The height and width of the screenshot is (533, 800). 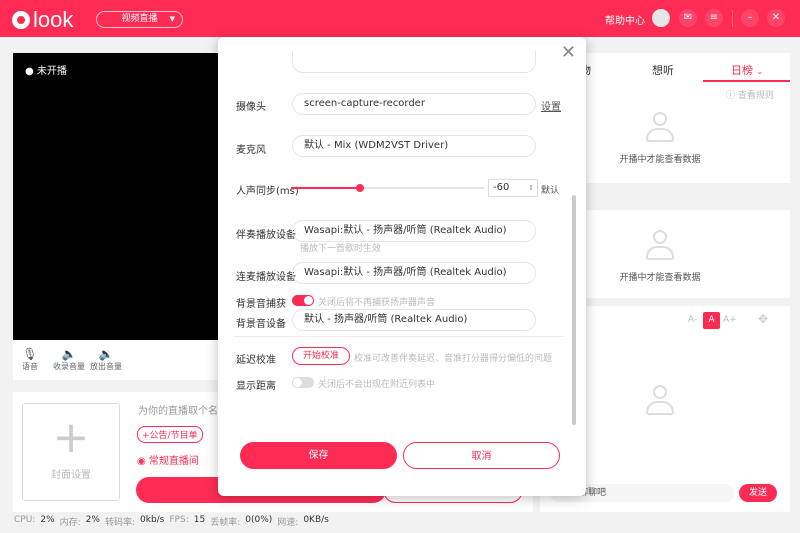 What do you see at coordinates (266, 277) in the screenshot?
I see `link-label: 连麦播放设备` at bounding box center [266, 277].